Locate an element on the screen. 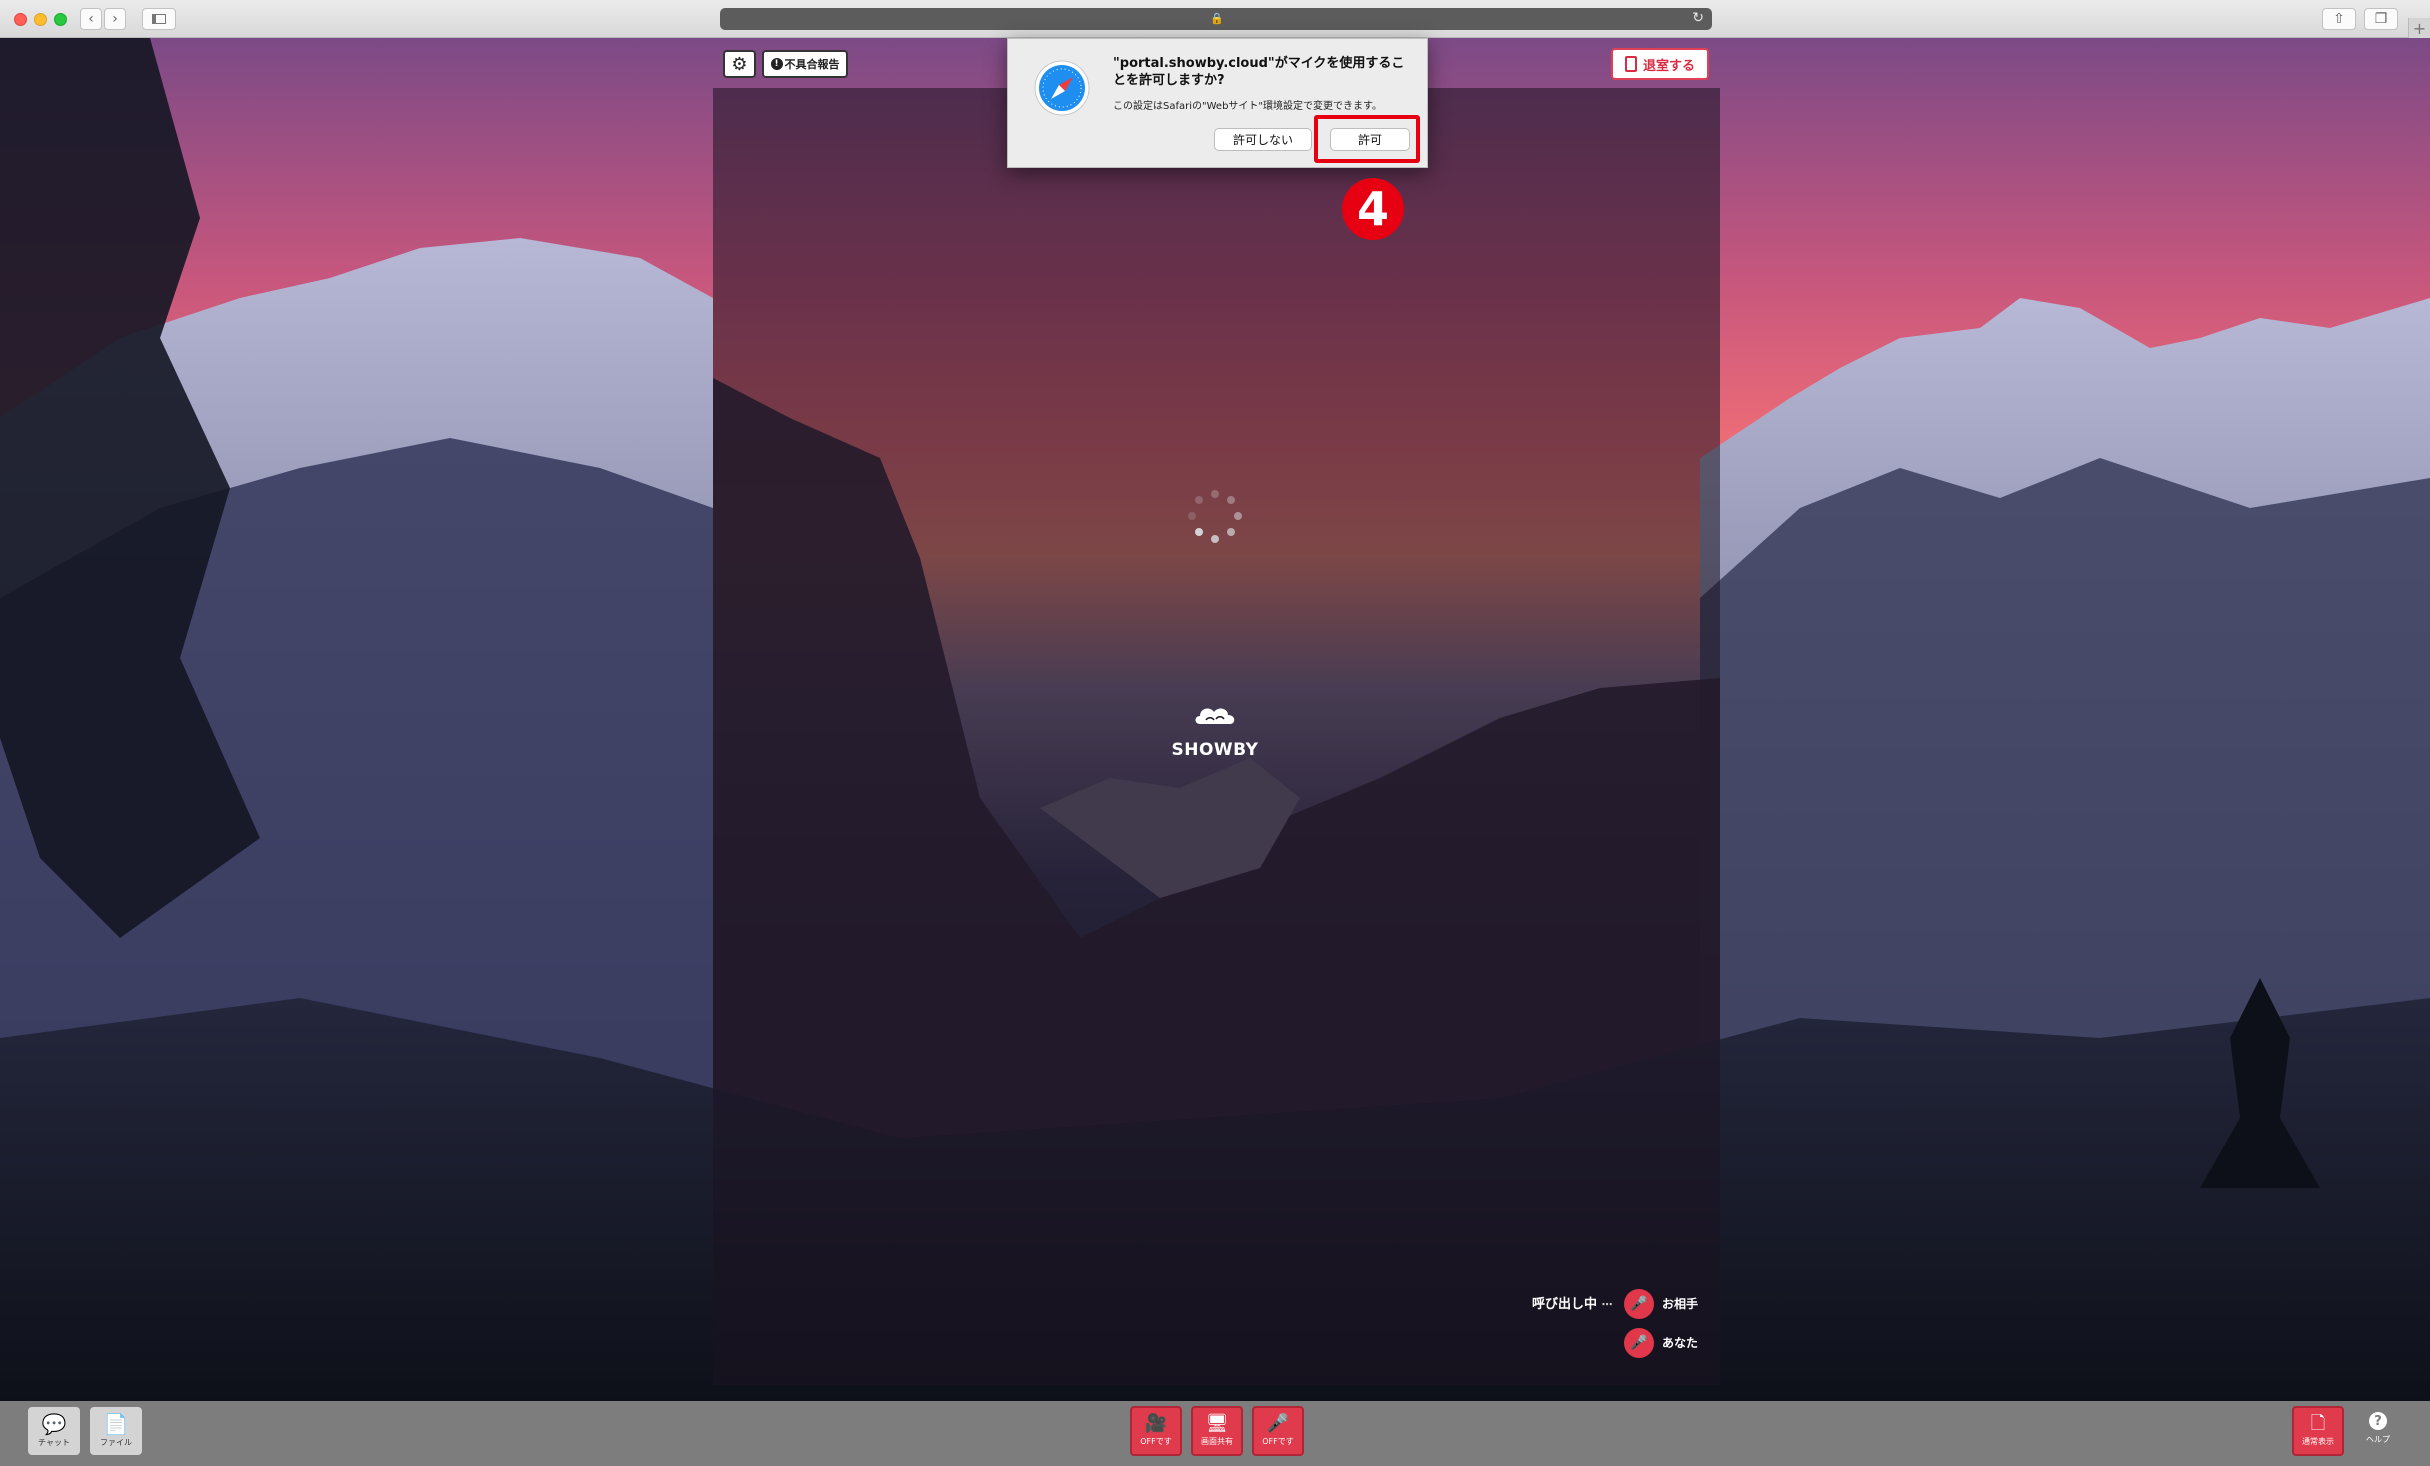  chevron-right-icon: › is located at coordinates (115, 19).